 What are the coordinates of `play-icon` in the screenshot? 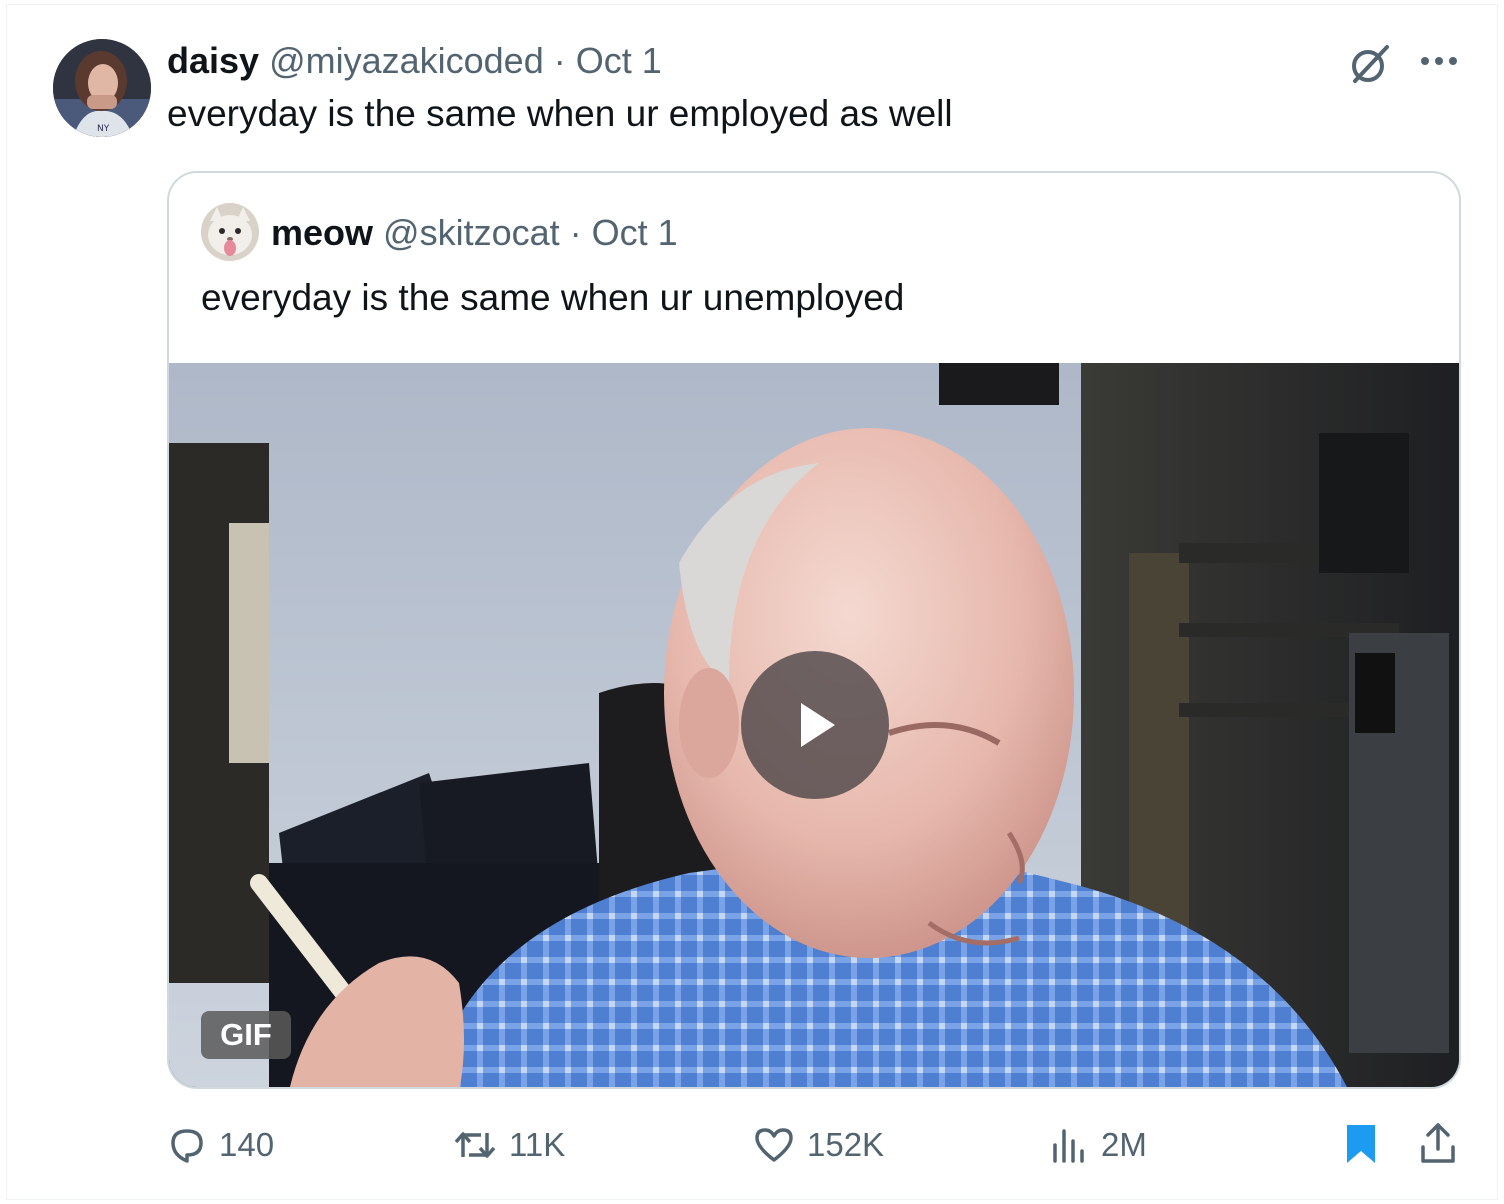 It's located at (818, 725).